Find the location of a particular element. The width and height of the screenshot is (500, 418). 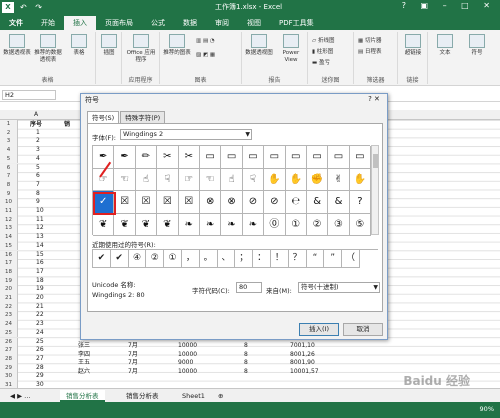

row-header: 9 is located at coordinates (9, 194).